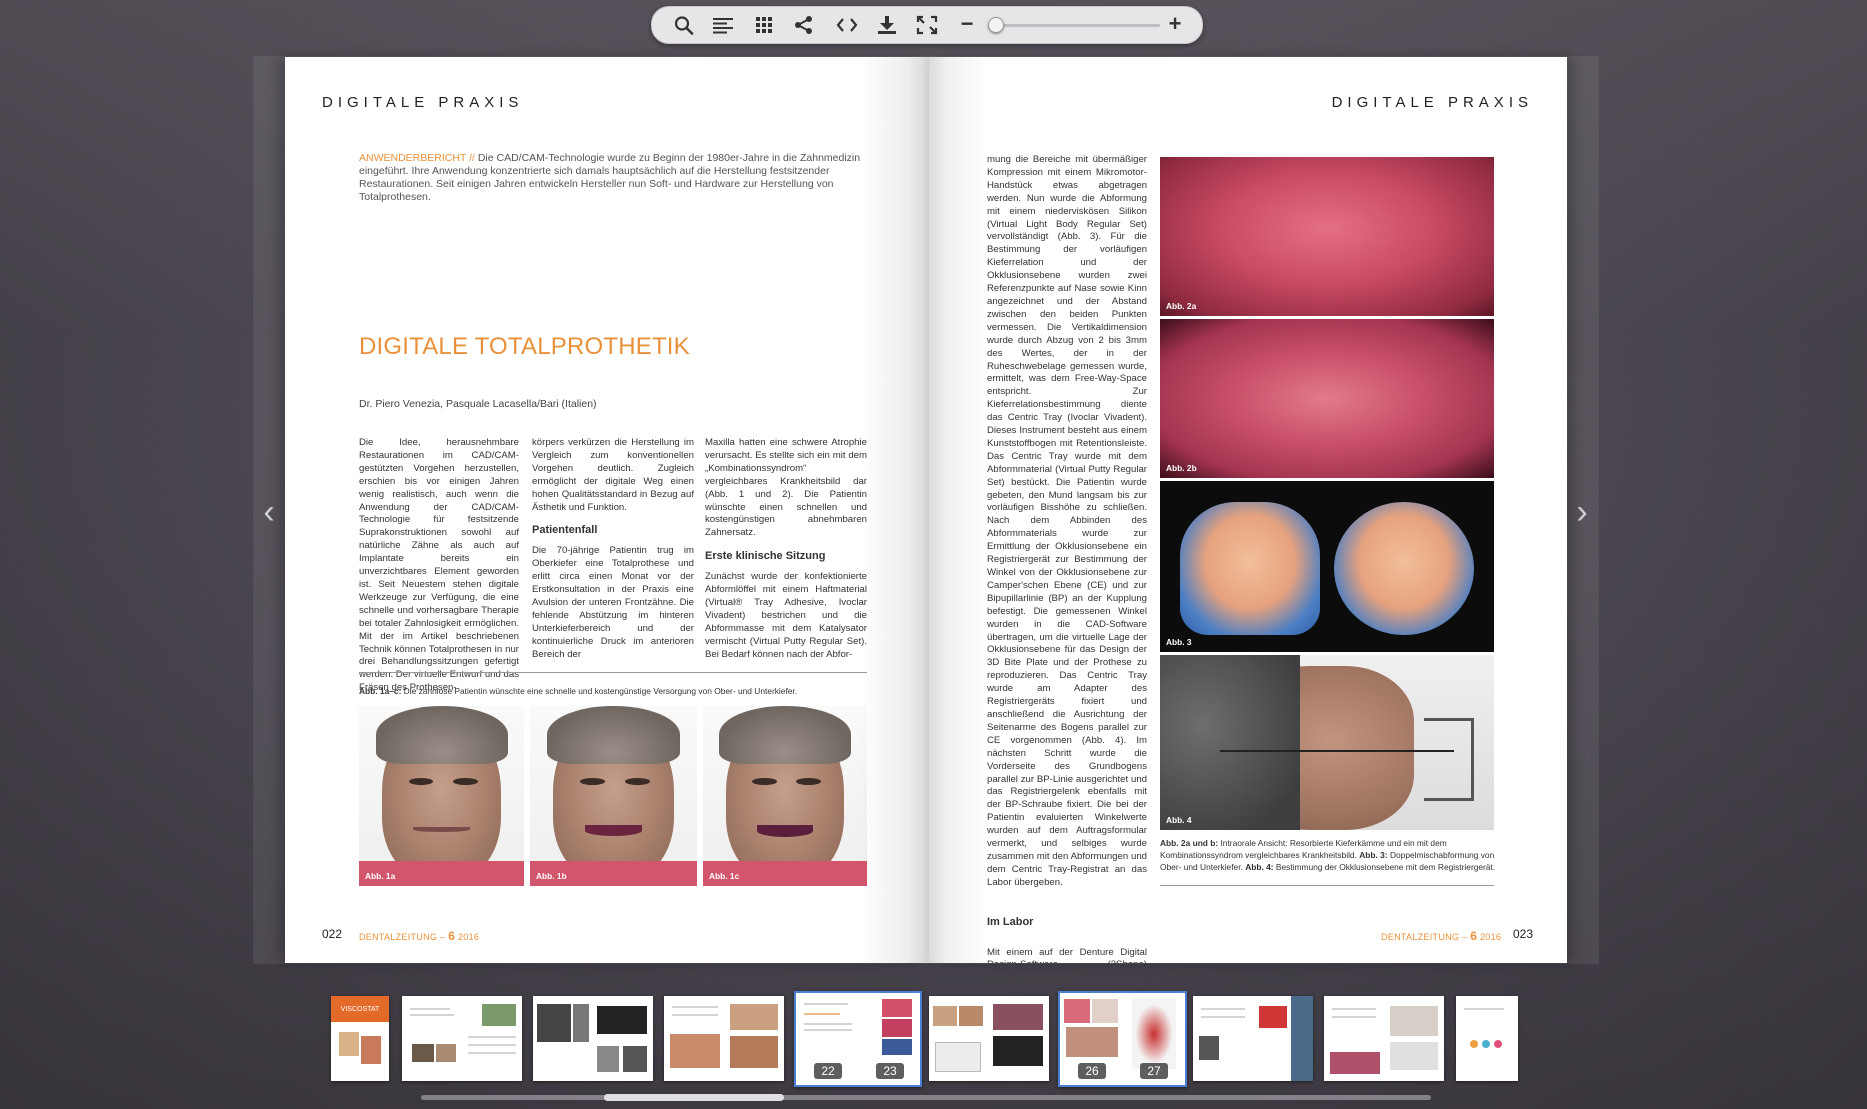 This screenshot has width=1867, height=1109. I want to click on search-icon, so click(684, 25).